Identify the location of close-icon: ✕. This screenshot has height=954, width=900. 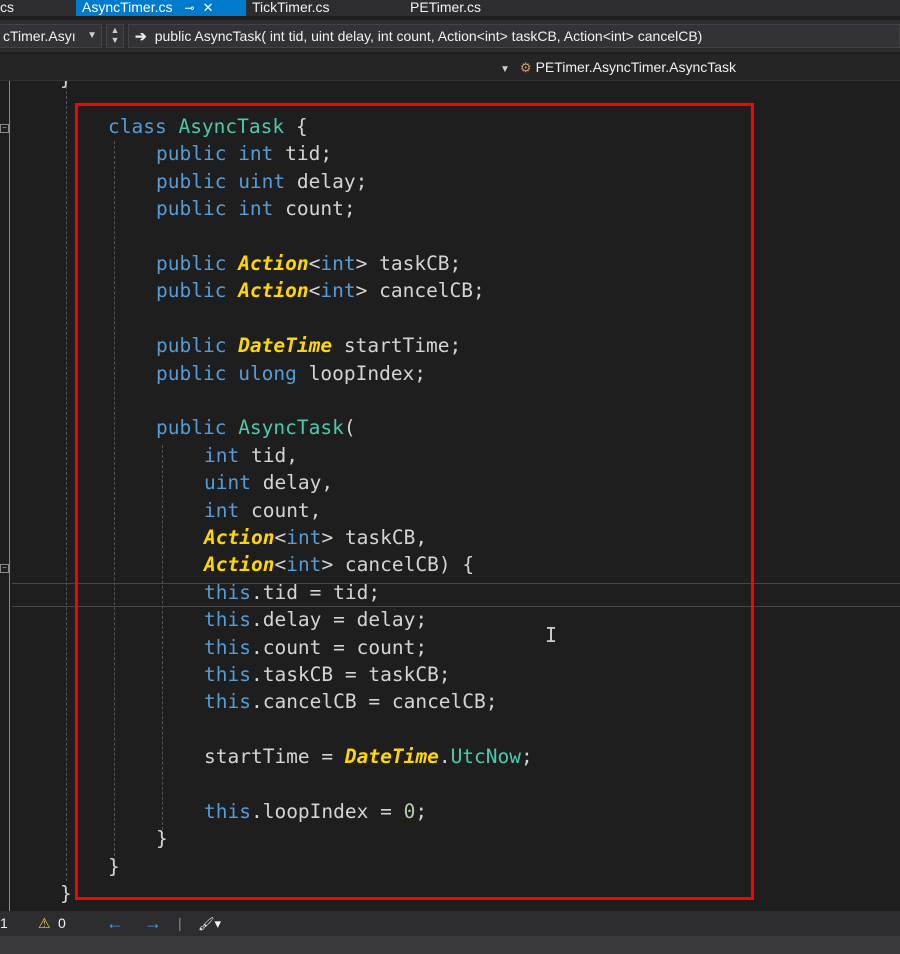
(208, 7).